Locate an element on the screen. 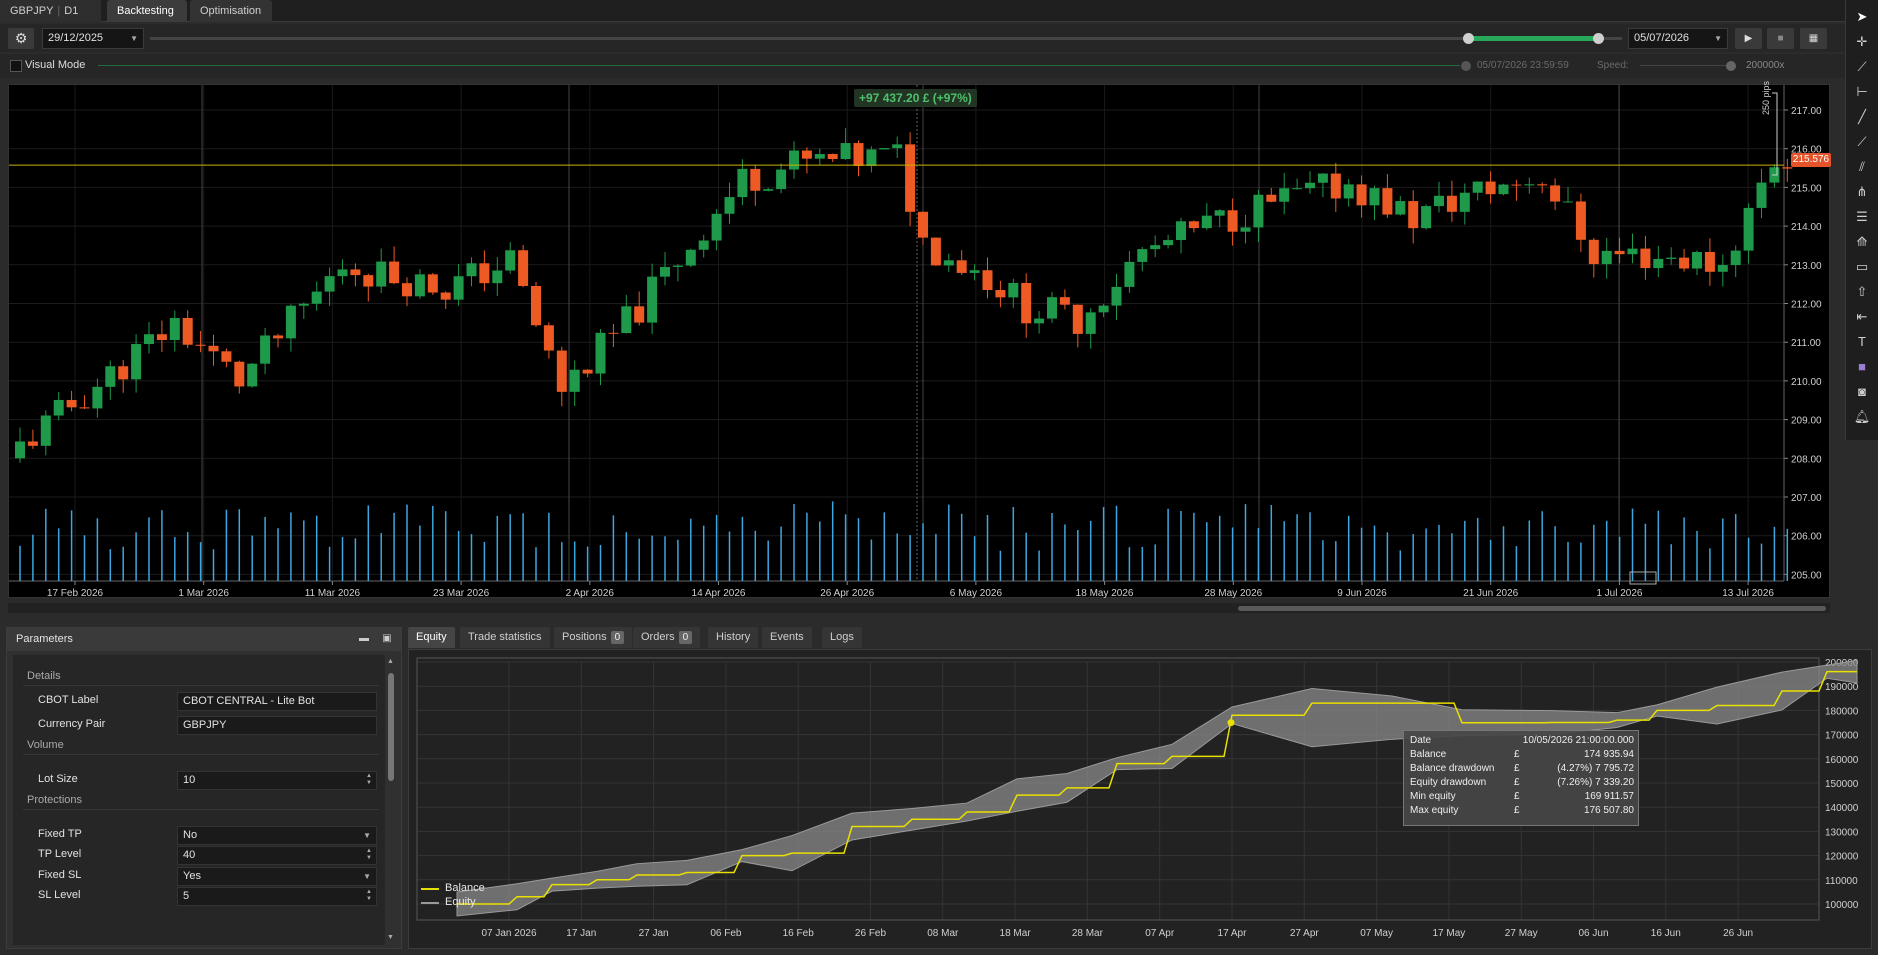 The width and height of the screenshot is (1878, 955). price-range-icon: ⇤ is located at coordinates (1862, 317).